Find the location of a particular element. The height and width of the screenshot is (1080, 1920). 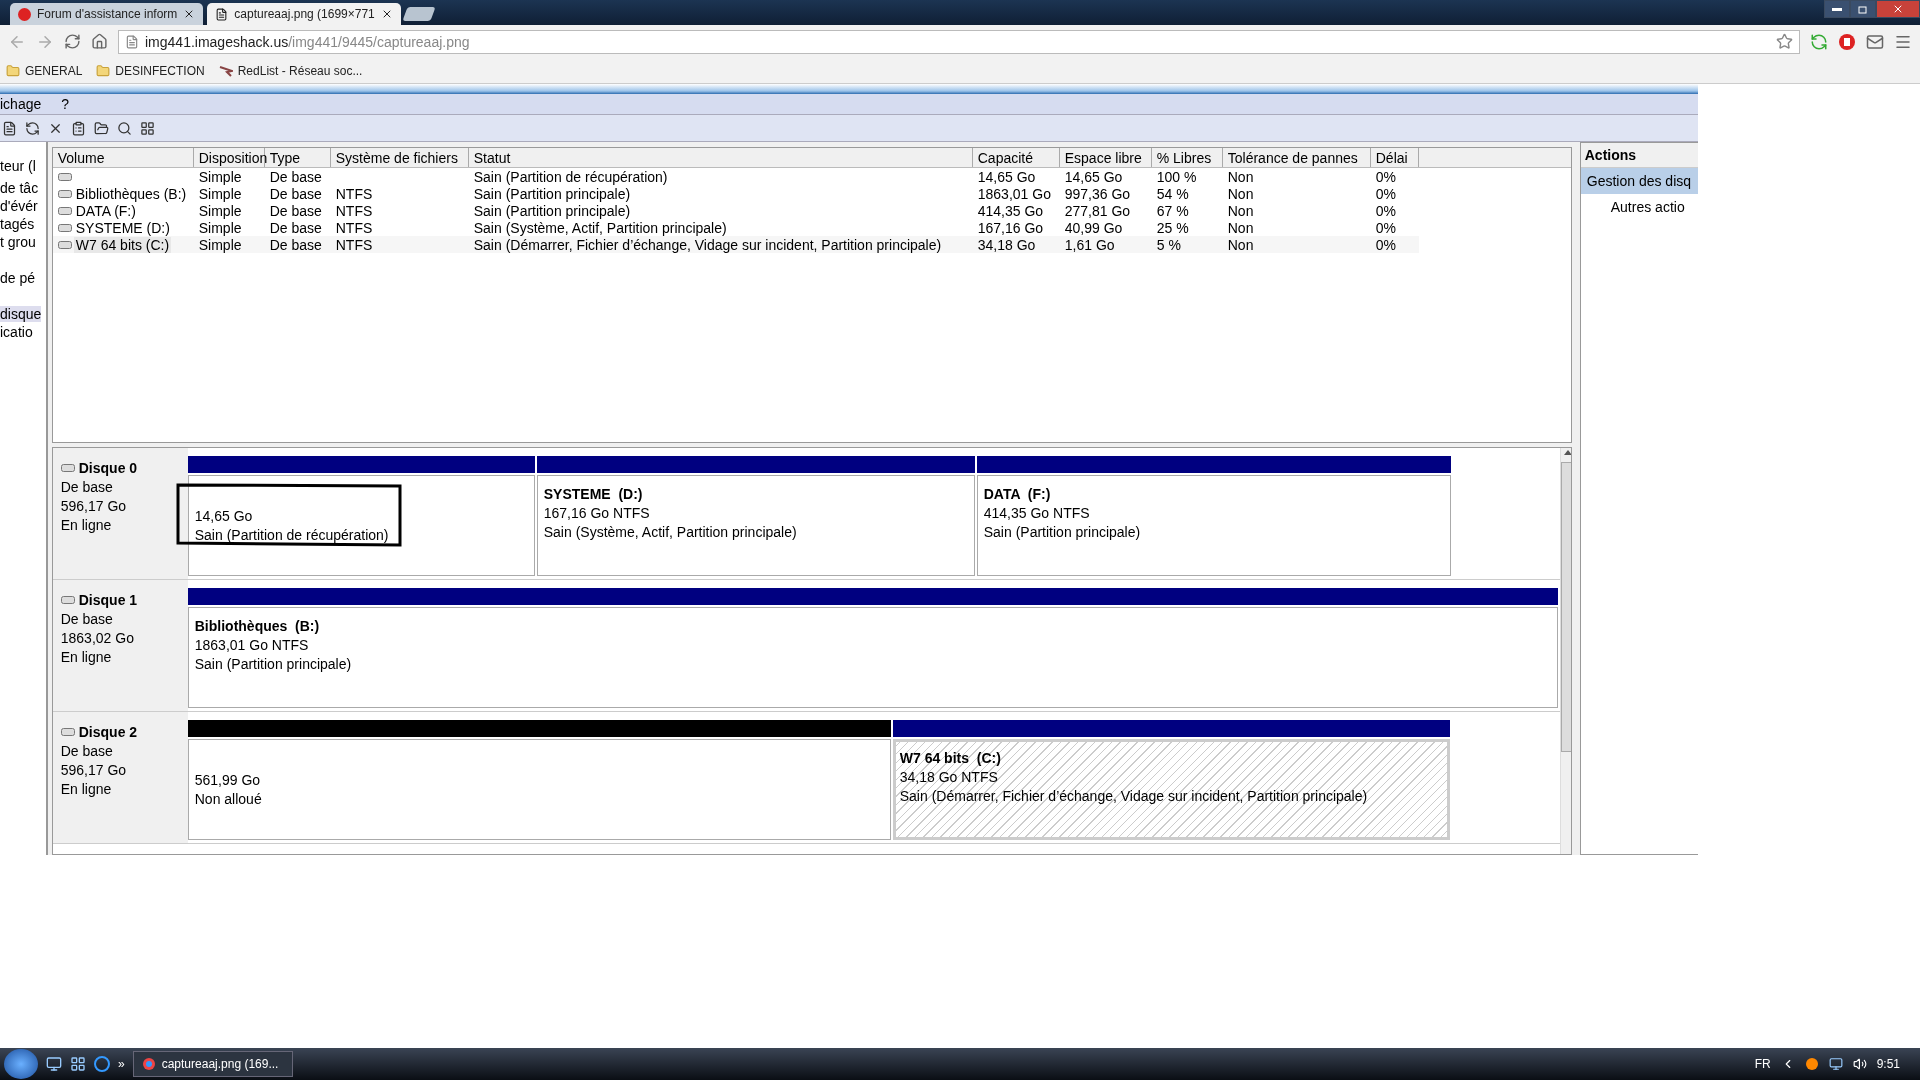

tray-icon is located at coordinates (1811, 1064).